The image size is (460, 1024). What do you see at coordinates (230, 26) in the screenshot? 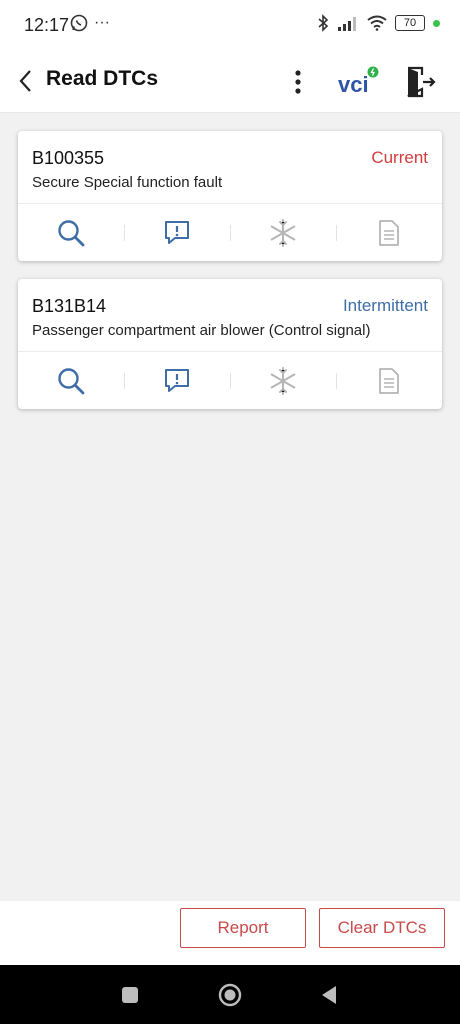
I see `status-bar: 12:17 ··· 70` at bounding box center [230, 26].